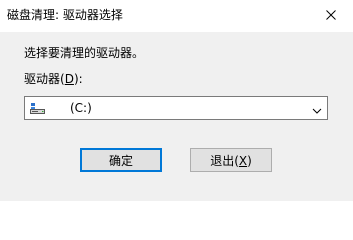 The width and height of the screenshot is (353, 240). What do you see at coordinates (176, 108) in the screenshot?
I see `drive-select: (C:)` at bounding box center [176, 108].